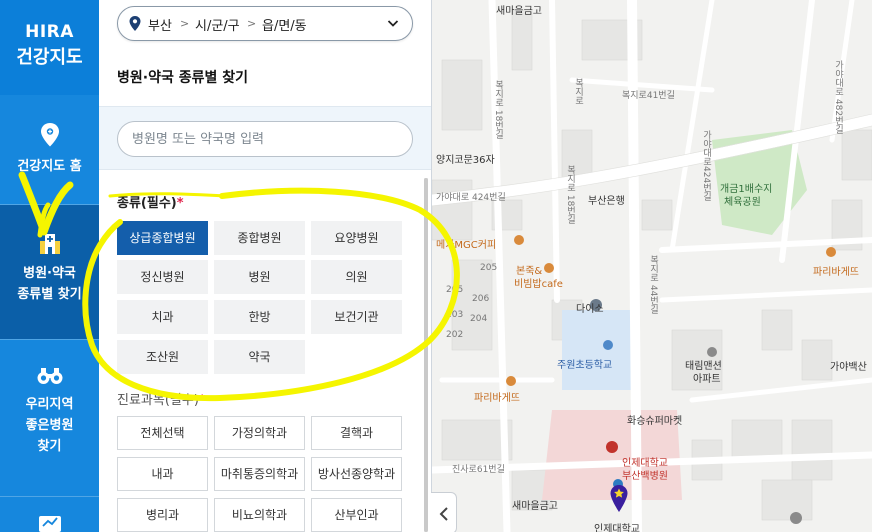  What do you see at coordinates (49, 294) in the screenshot?
I see `nav-label-type-2: 종류별 찾기` at bounding box center [49, 294].